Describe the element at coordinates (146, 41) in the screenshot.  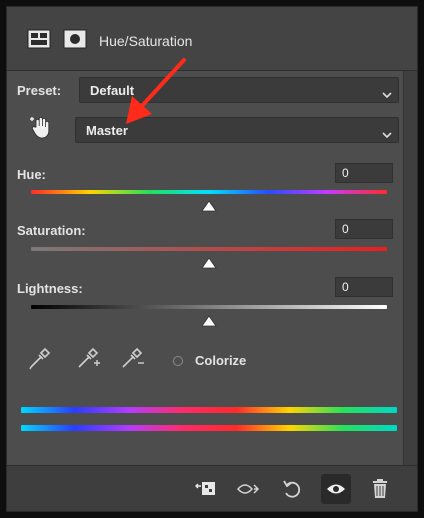
I see `panel-title: Hue/Saturation` at that location.